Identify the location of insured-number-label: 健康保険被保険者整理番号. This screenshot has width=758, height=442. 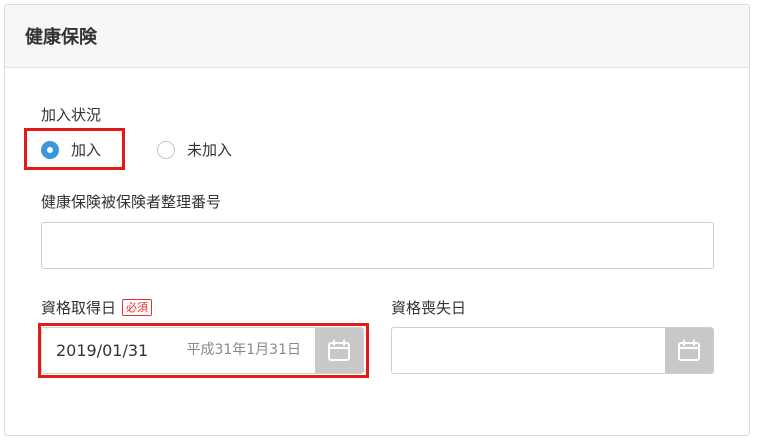
(131, 202).